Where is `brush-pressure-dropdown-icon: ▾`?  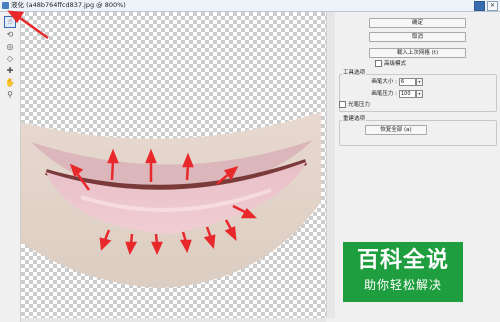
brush-pressure-dropdown-icon: ▾ is located at coordinates (419, 94).